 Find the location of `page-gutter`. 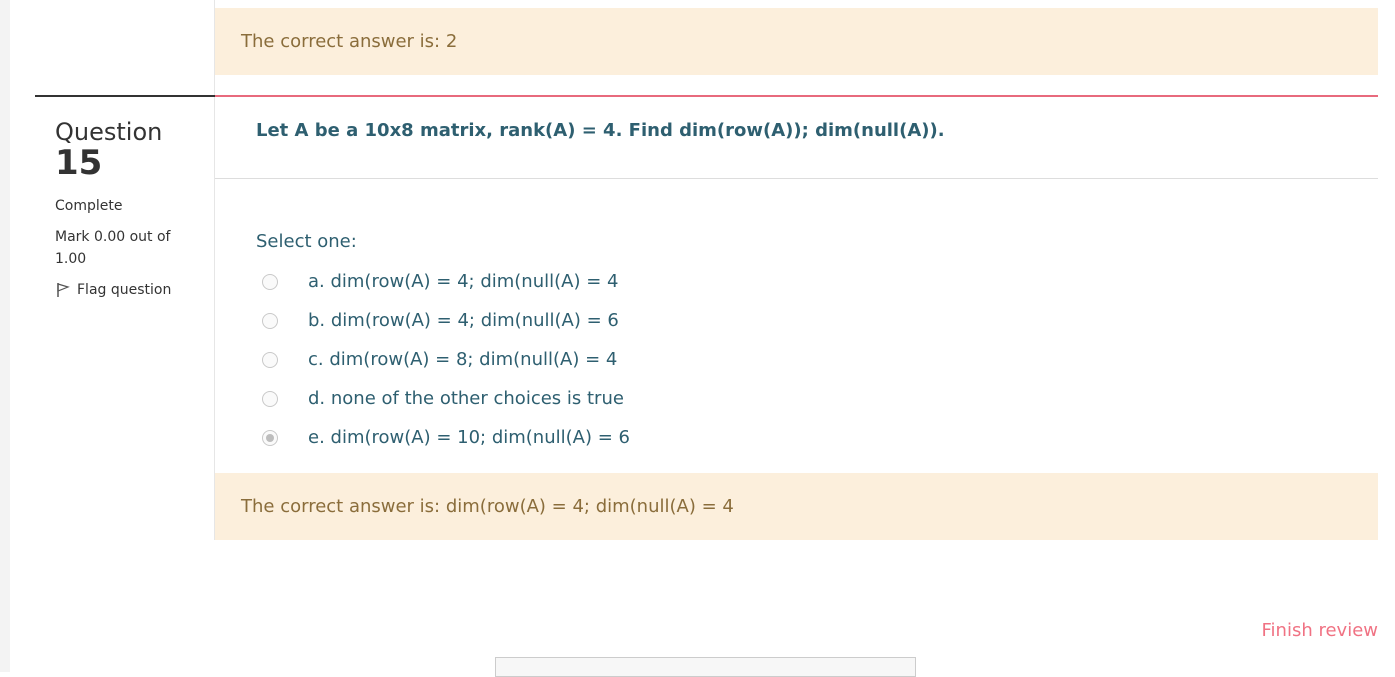

page-gutter is located at coordinates (5, 336).